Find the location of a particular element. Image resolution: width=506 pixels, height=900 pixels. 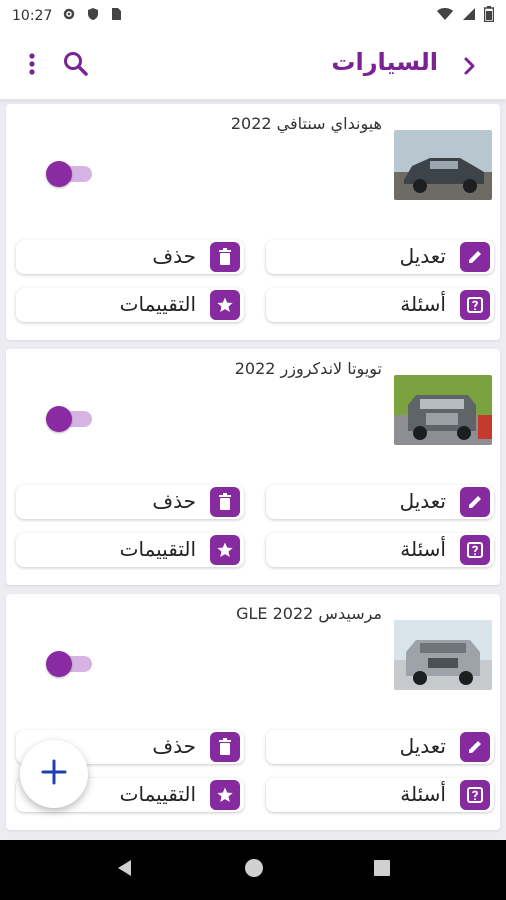

more-options-icon is located at coordinates (32, 64).